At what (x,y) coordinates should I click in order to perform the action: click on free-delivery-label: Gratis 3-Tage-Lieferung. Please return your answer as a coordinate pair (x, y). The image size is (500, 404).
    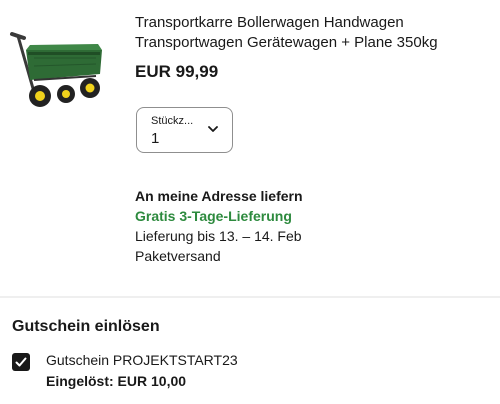
    Looking at the image, I should click on (213, 216).